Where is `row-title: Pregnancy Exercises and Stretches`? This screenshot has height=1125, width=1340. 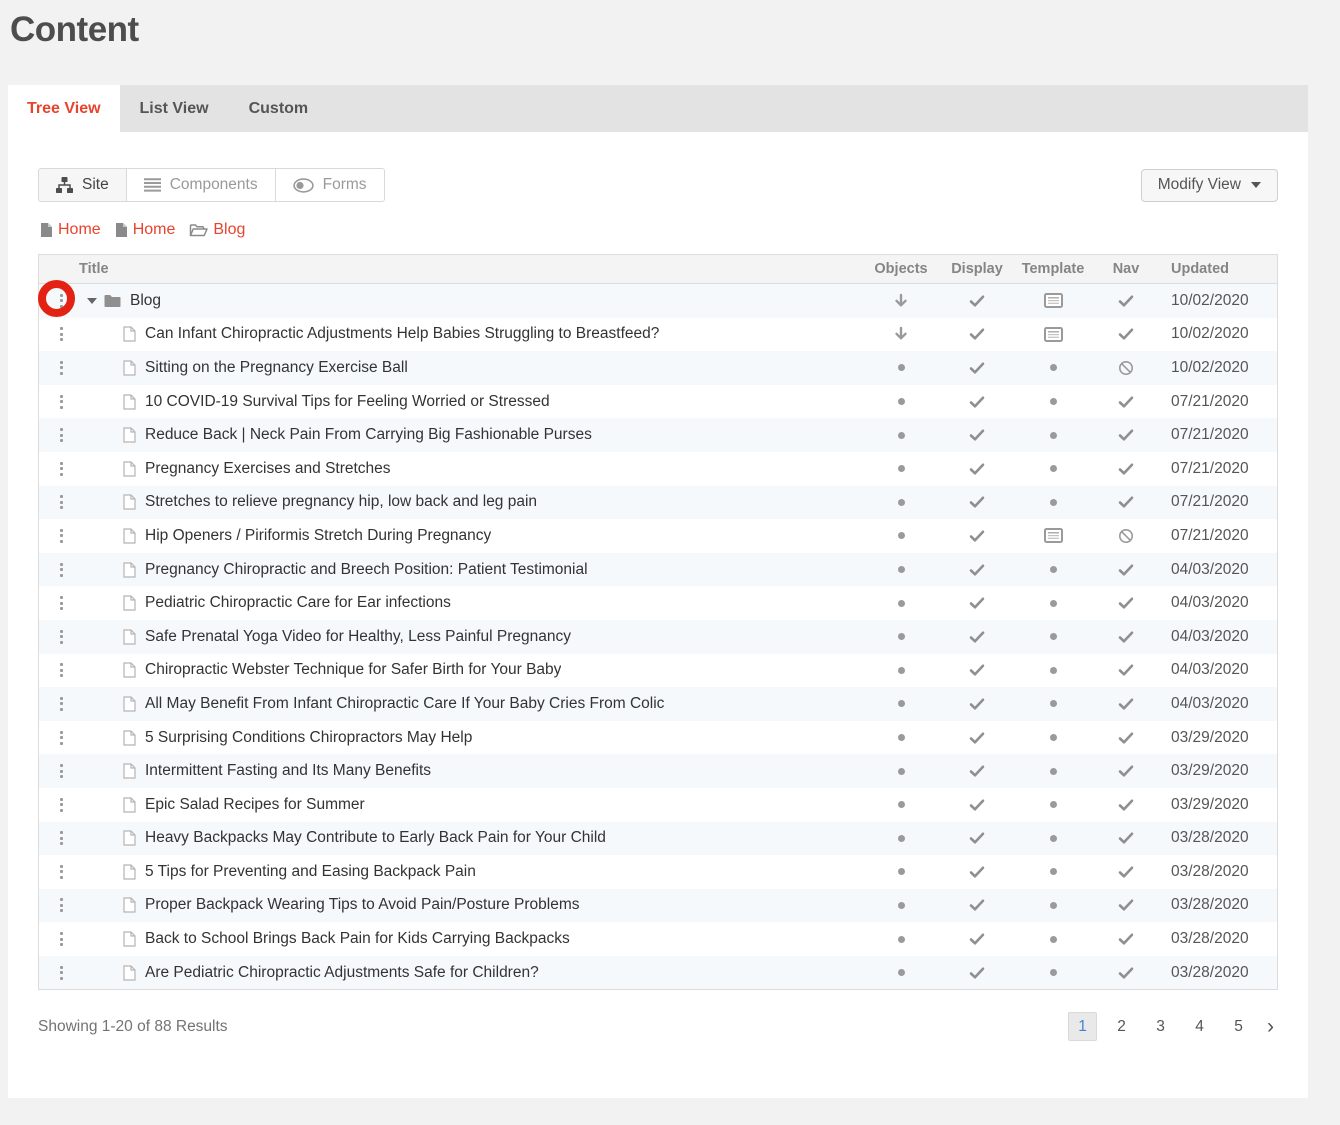
row-title: Pregnancy Exercises and Stretches is located at coordinates (268, 469).